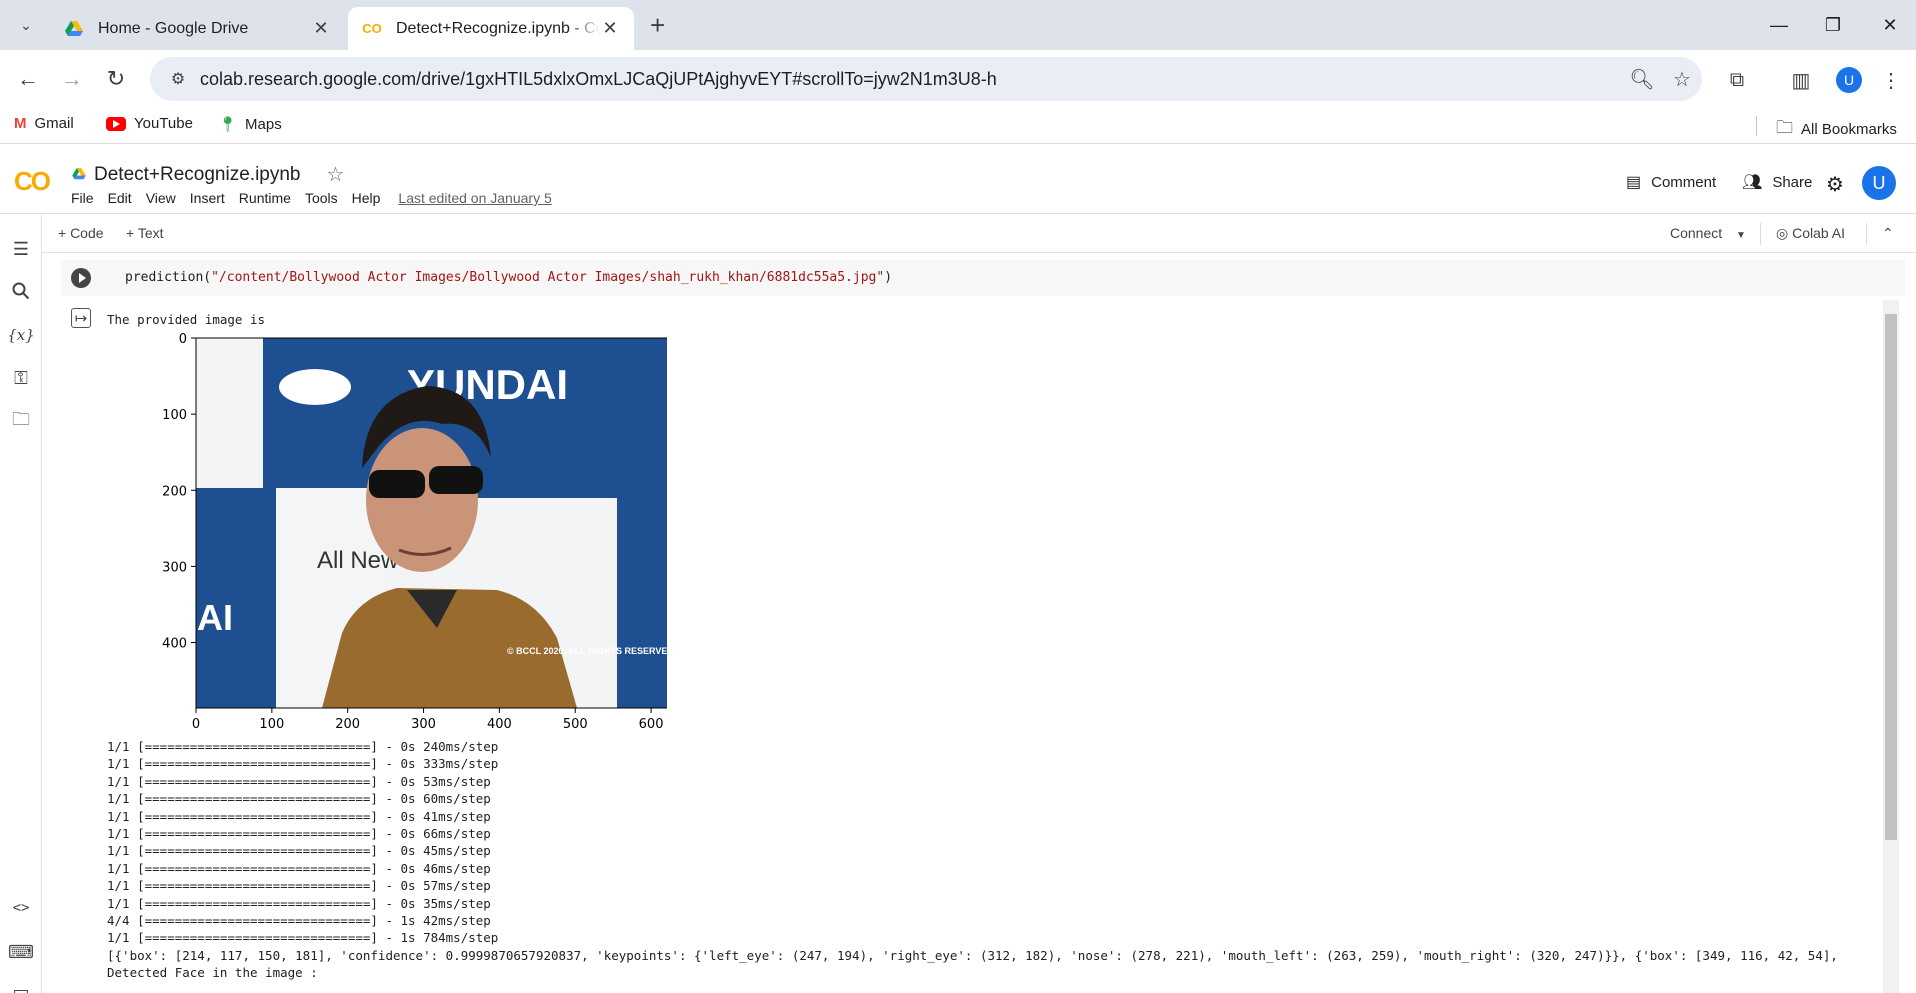 The height and width of the screenshot is (993, 1916). I want to click on gmail-icon: M, so click(20, 123).